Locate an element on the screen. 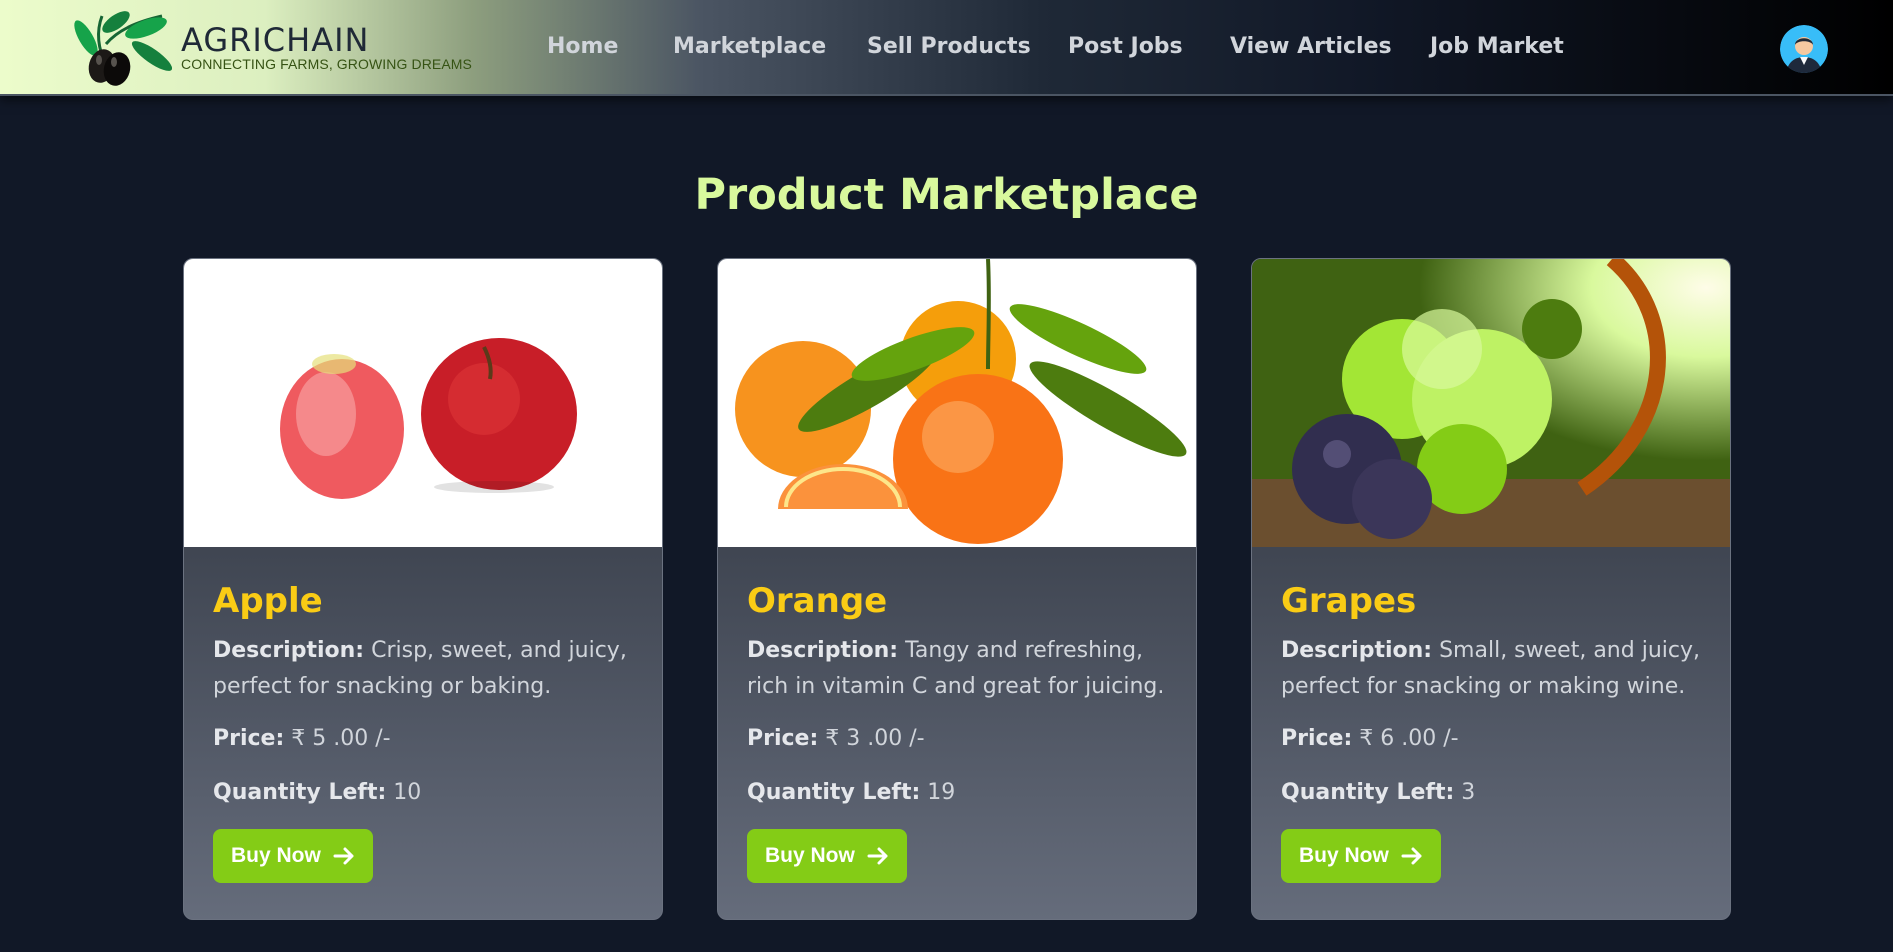 Image resolution: width=1893 pixels, height=952 pixels. page-title: Product Marketplace is located at coordinates (946, 195).